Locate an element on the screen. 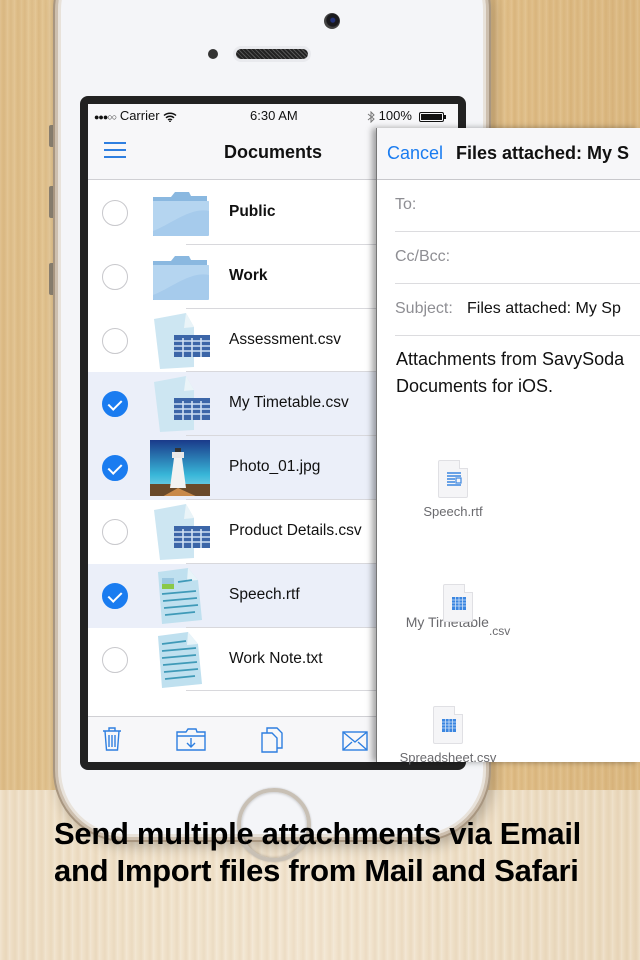  attachment-label: Spreadsheet.csv is located at coordinates (448, 757).